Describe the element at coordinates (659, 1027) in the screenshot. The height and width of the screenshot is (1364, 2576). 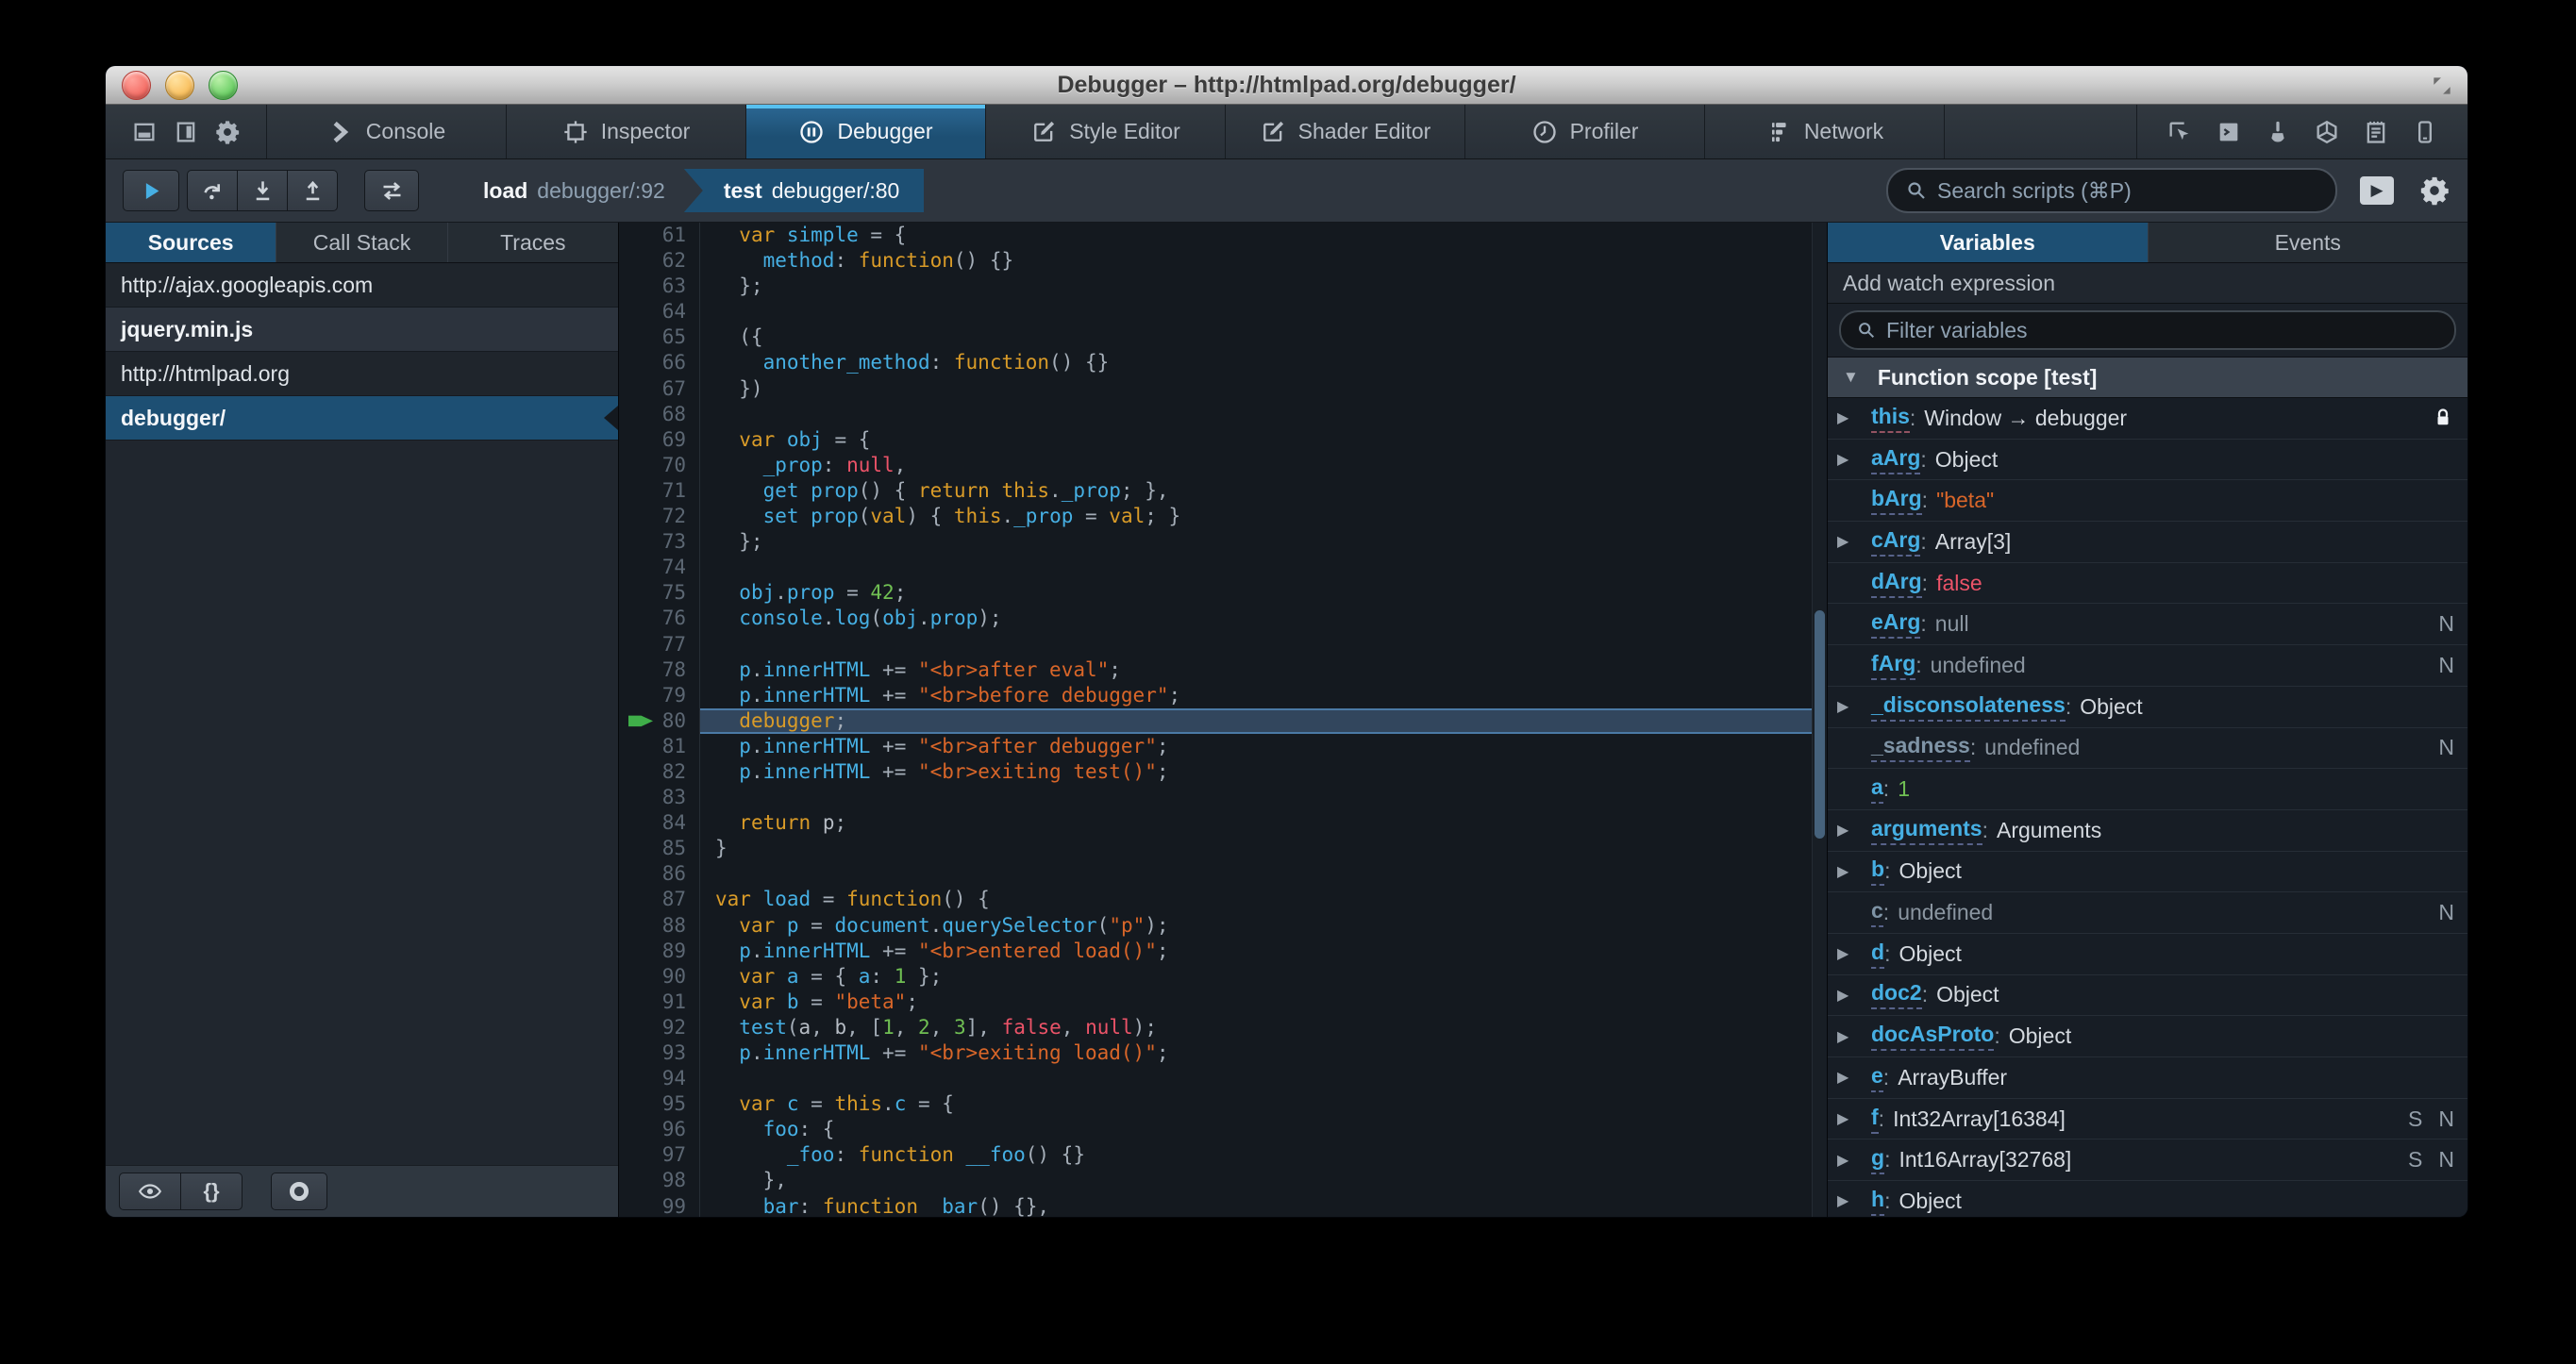
I see `line-number: 92` at that location.